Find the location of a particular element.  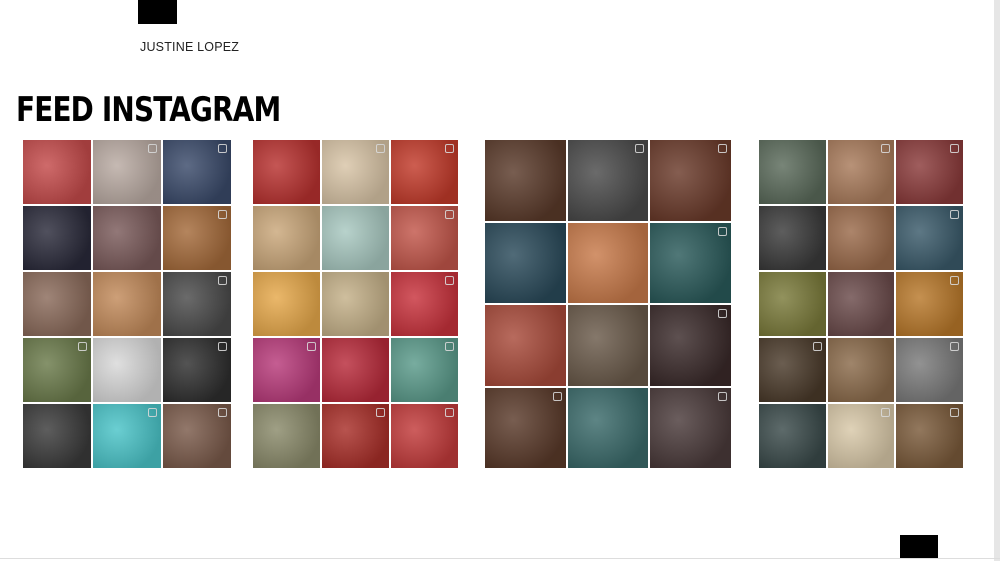

divider is located at coordinates (500, 558).